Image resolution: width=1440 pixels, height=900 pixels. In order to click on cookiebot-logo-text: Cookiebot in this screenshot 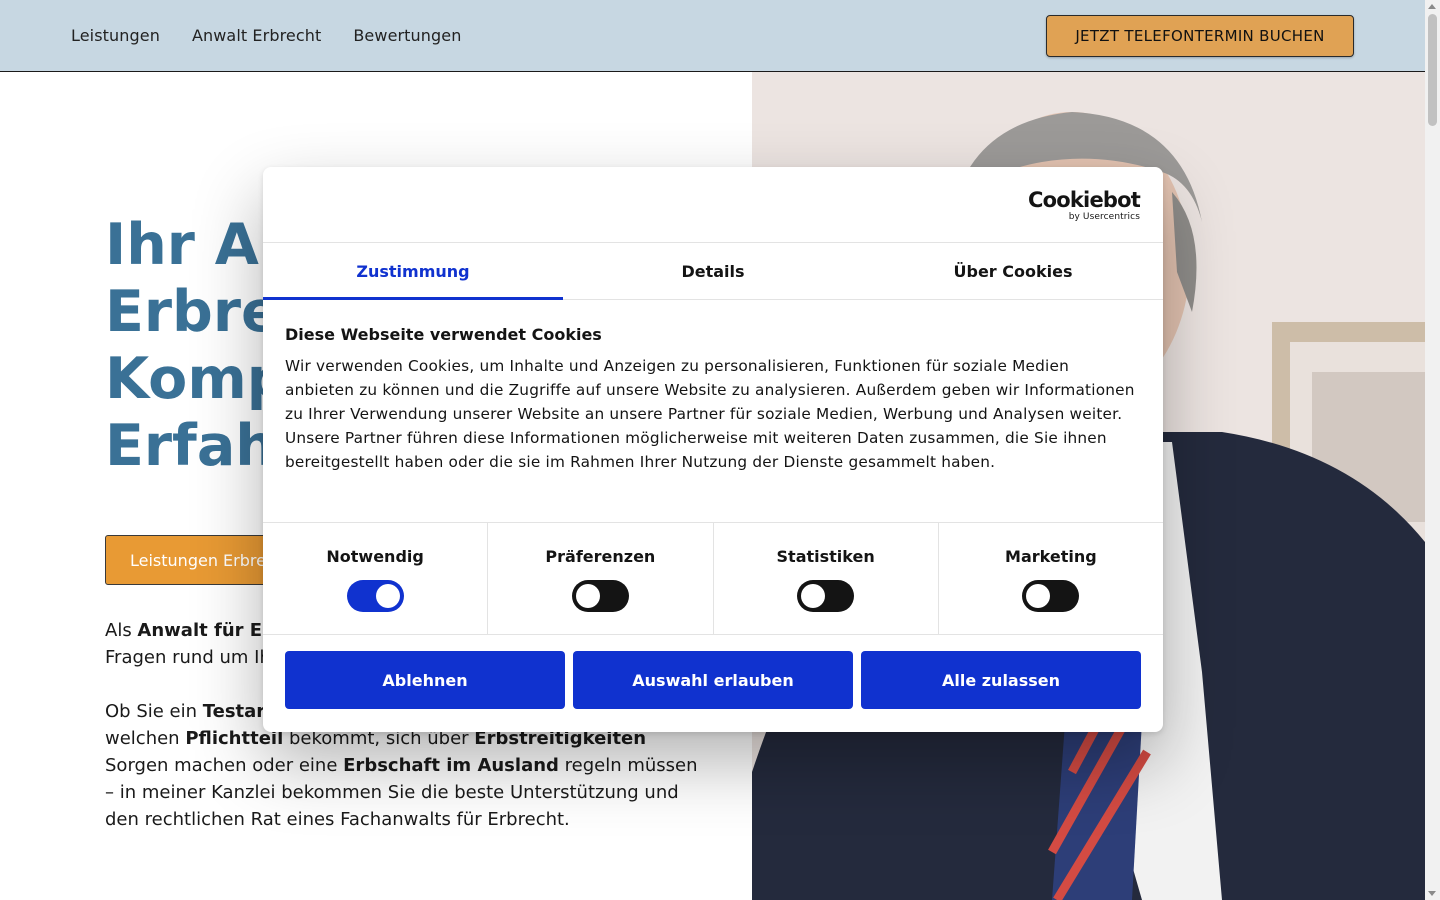, I will do `click(1084, 200)`.